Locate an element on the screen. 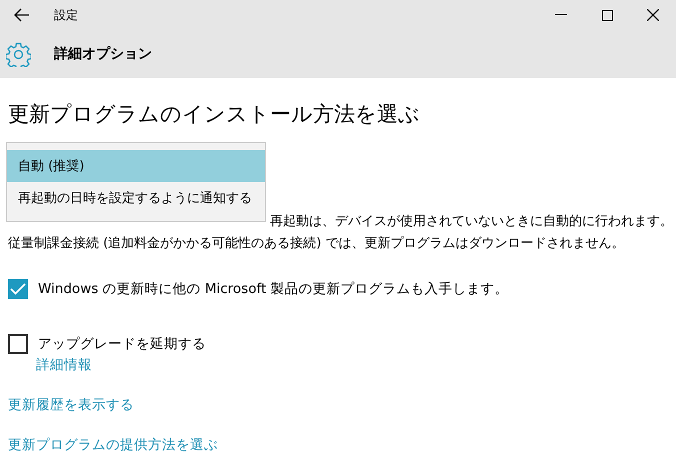 Image resolution: width=676 pixels, height=461 pixels. window-title: 設定 is located at coordinates (66, 15).